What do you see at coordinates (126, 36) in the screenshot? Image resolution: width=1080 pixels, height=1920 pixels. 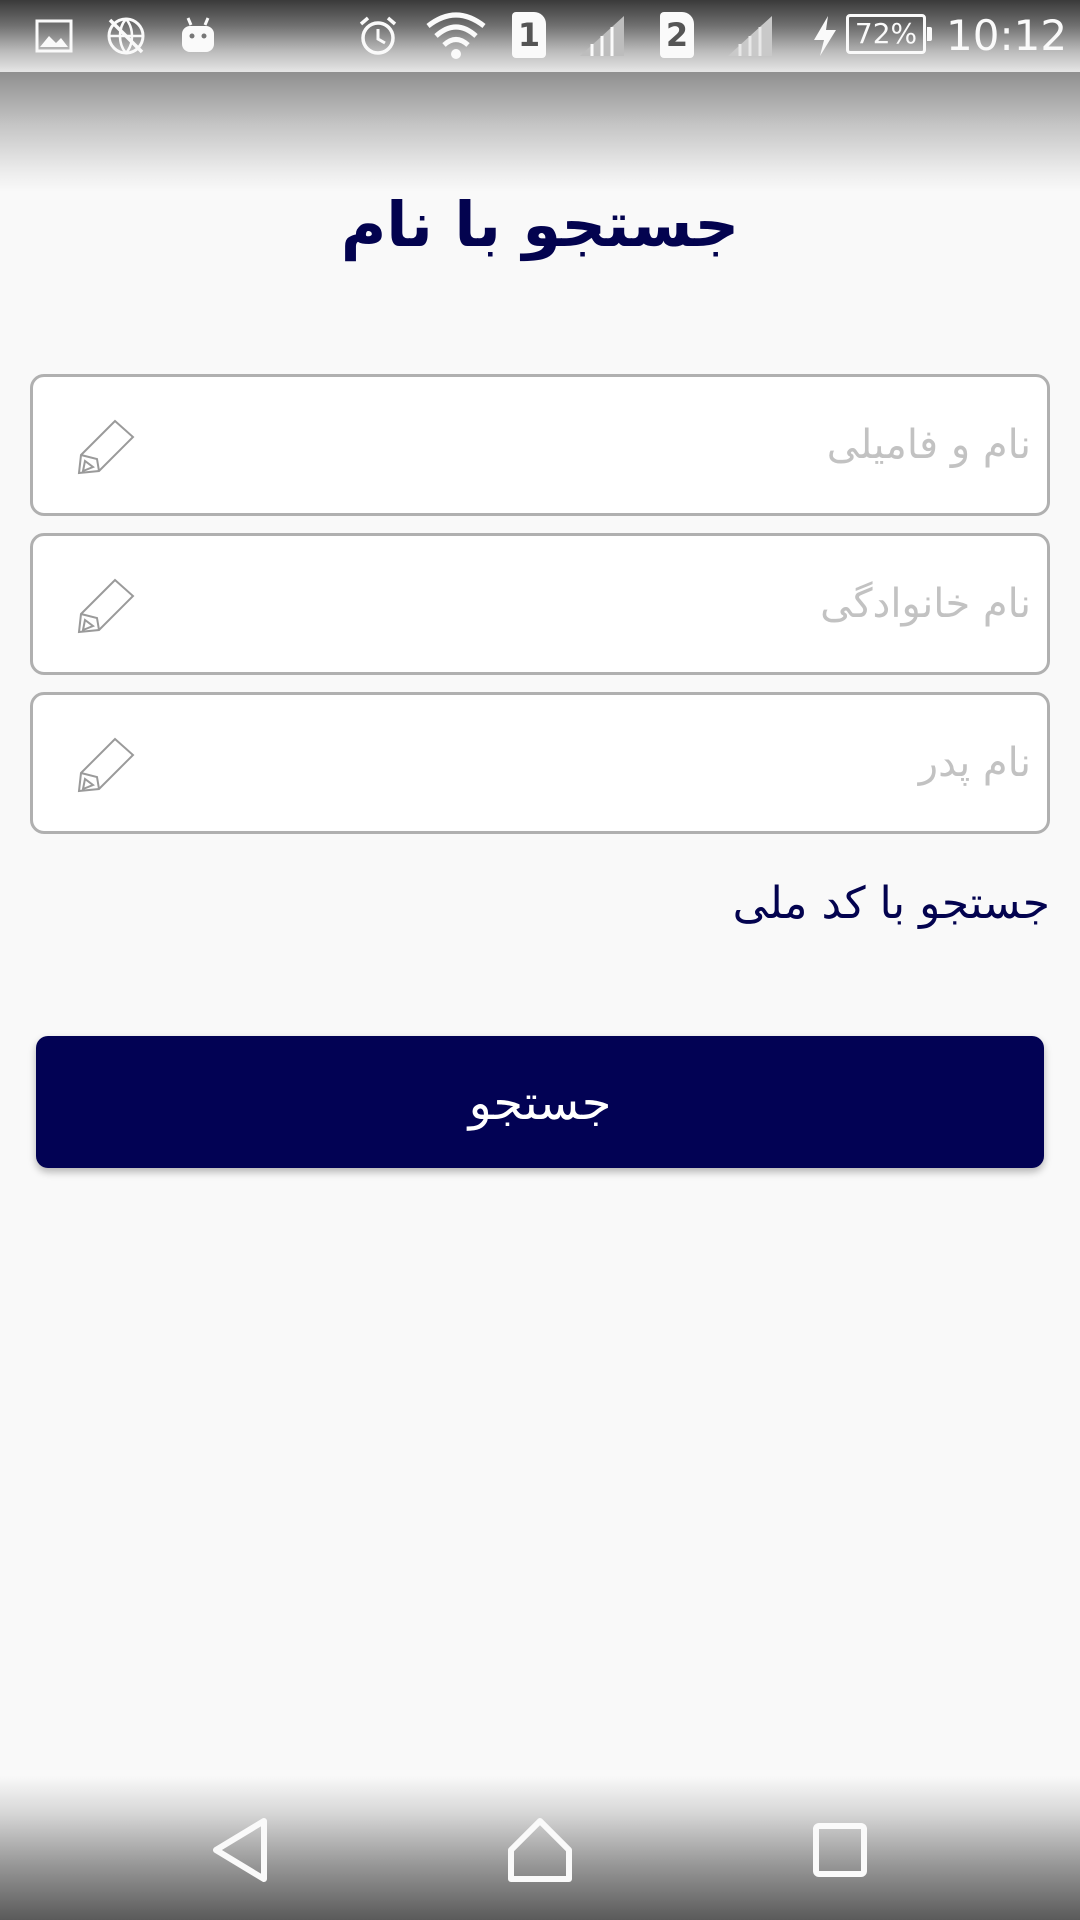 I see `vpn-off-icon` at bounding box center [126, 36].